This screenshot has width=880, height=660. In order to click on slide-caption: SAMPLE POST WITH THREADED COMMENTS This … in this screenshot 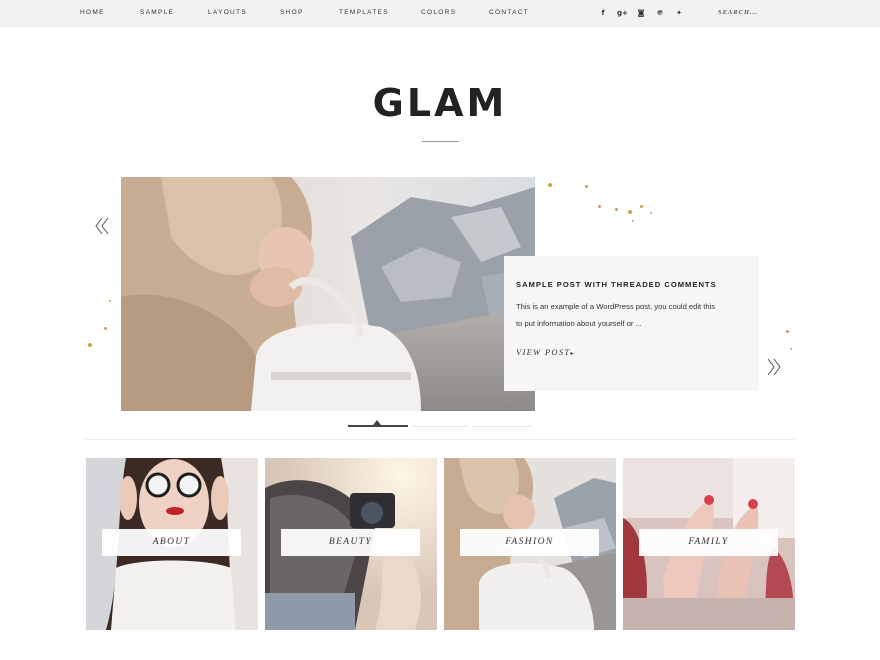, I will do `click(631, 323)`.